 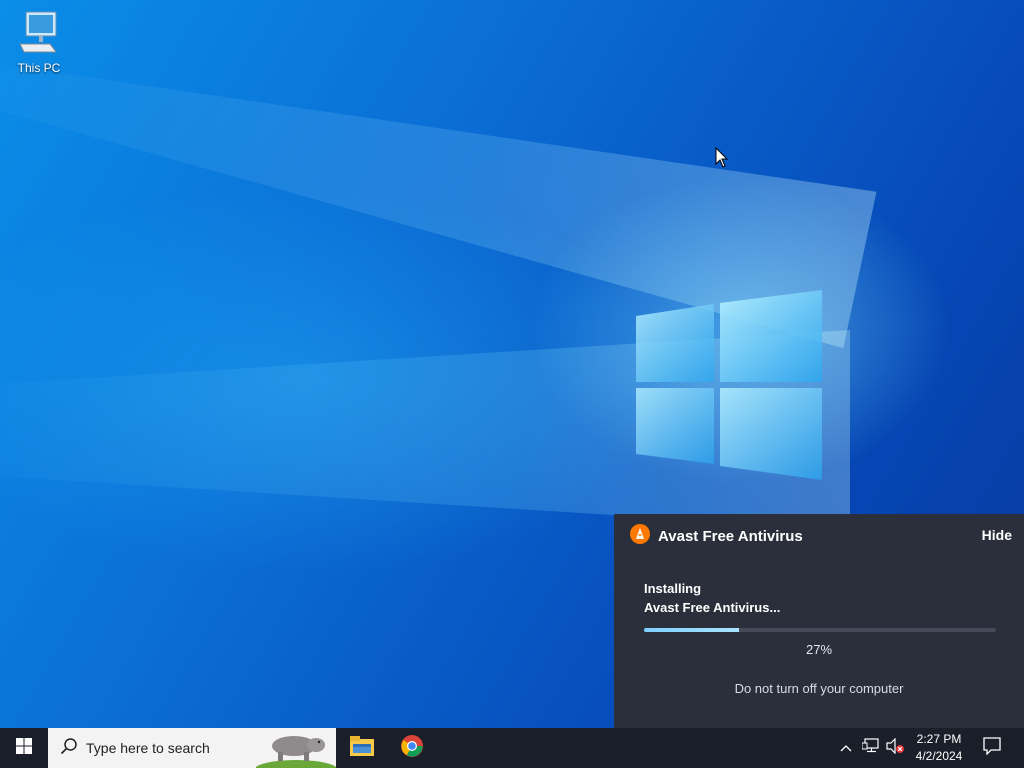 I want to click on action-center-button, so click(x=992, y=748).